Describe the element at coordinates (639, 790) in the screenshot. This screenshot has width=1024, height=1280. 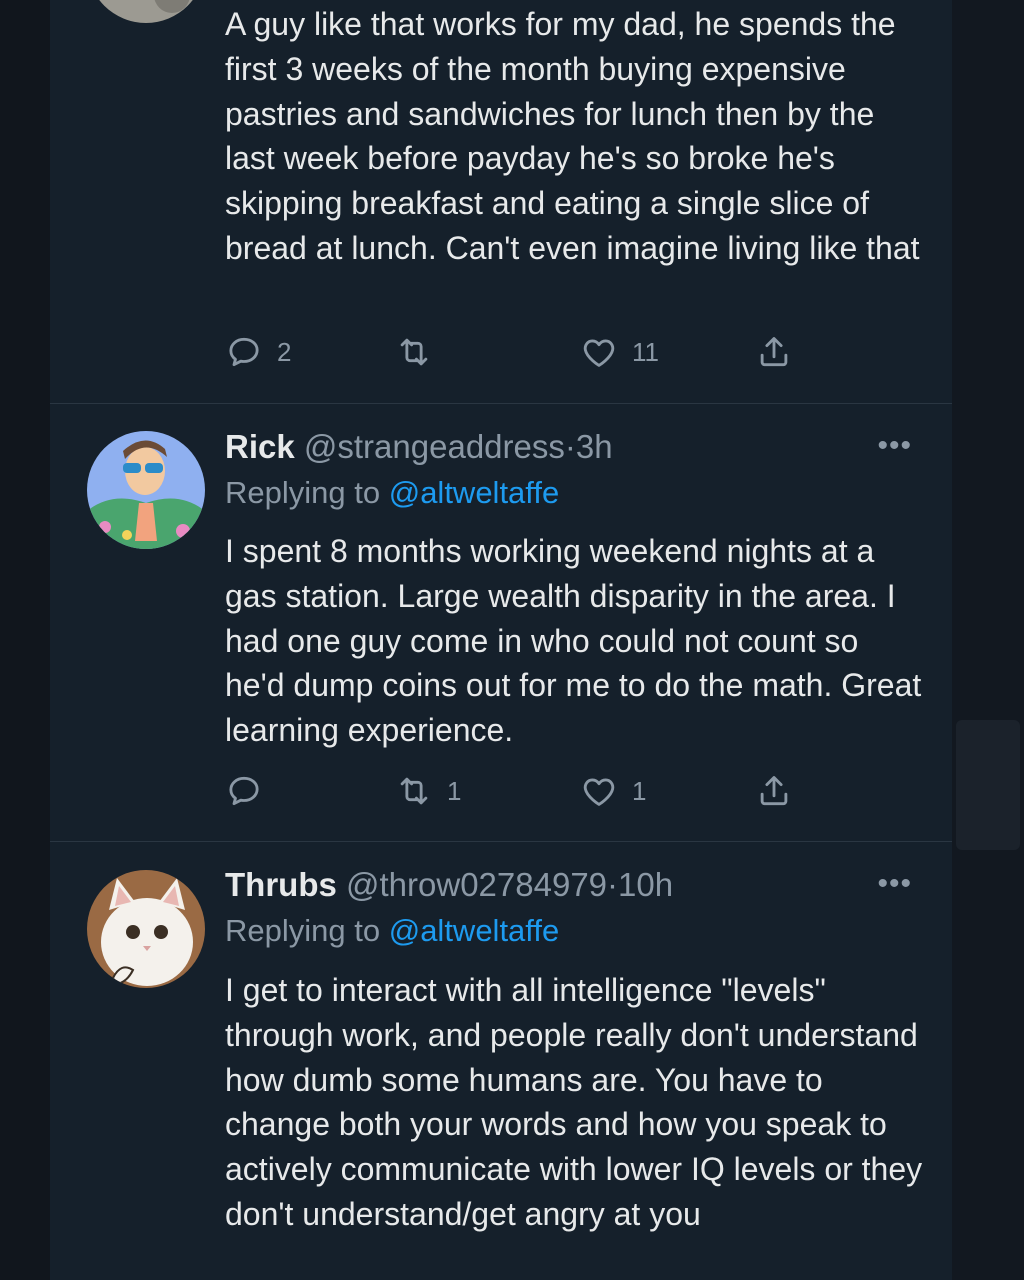
I see `like-count: 1` at that location.